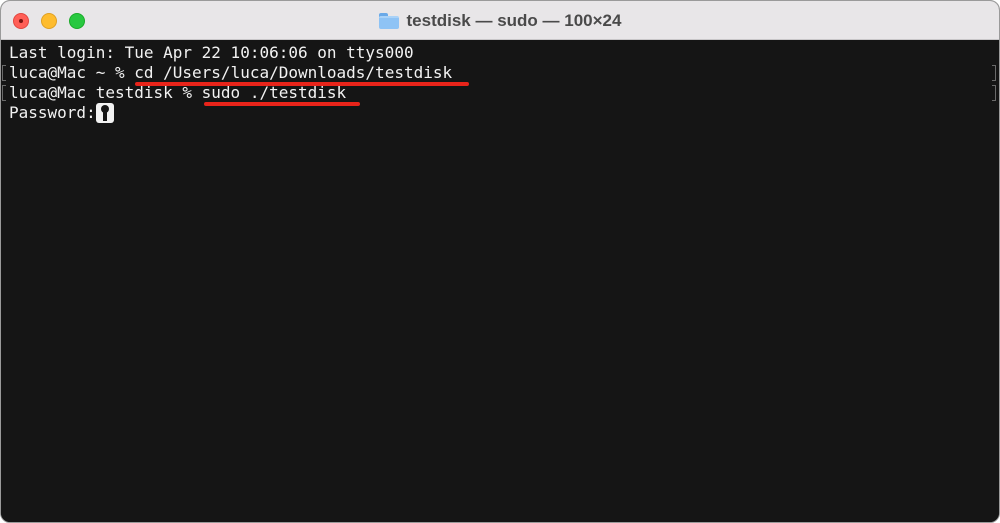 The image size is (1000, 523). I want to click on window-title-group: testdisk — sudo — 100×24, so click(500, 20).